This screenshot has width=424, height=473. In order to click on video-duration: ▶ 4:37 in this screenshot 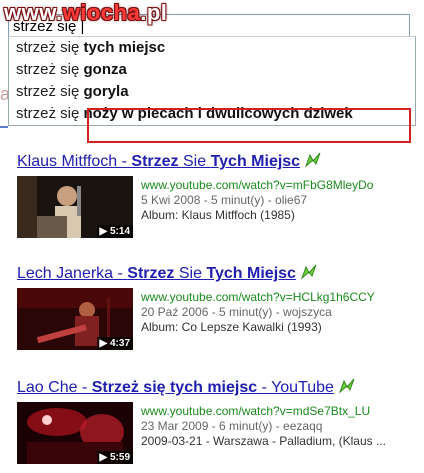, I will do `click(114, 343)`.